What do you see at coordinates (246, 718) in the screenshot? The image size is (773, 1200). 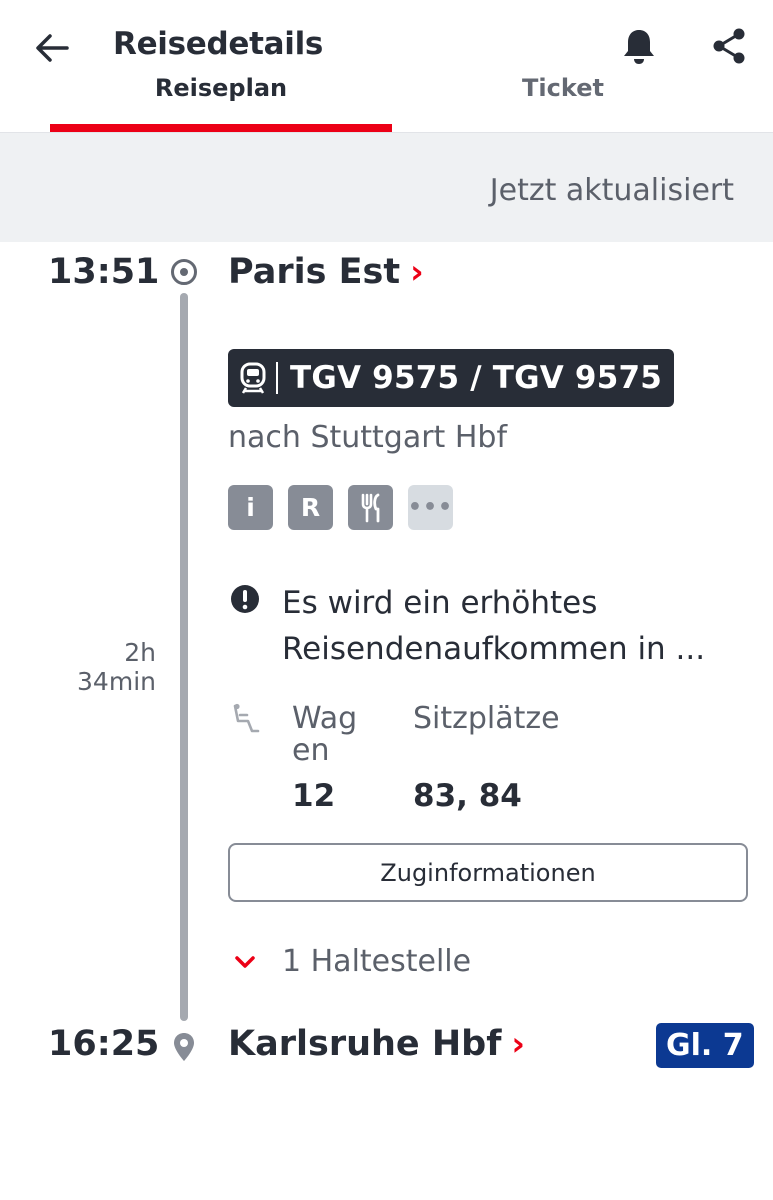 I see `seat-icon` at bounding box center [246, 718].